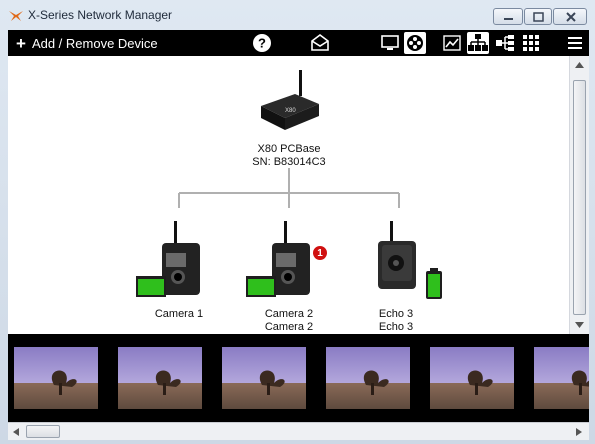  I want to click on device-label: Camera 1, so click(179, 314).